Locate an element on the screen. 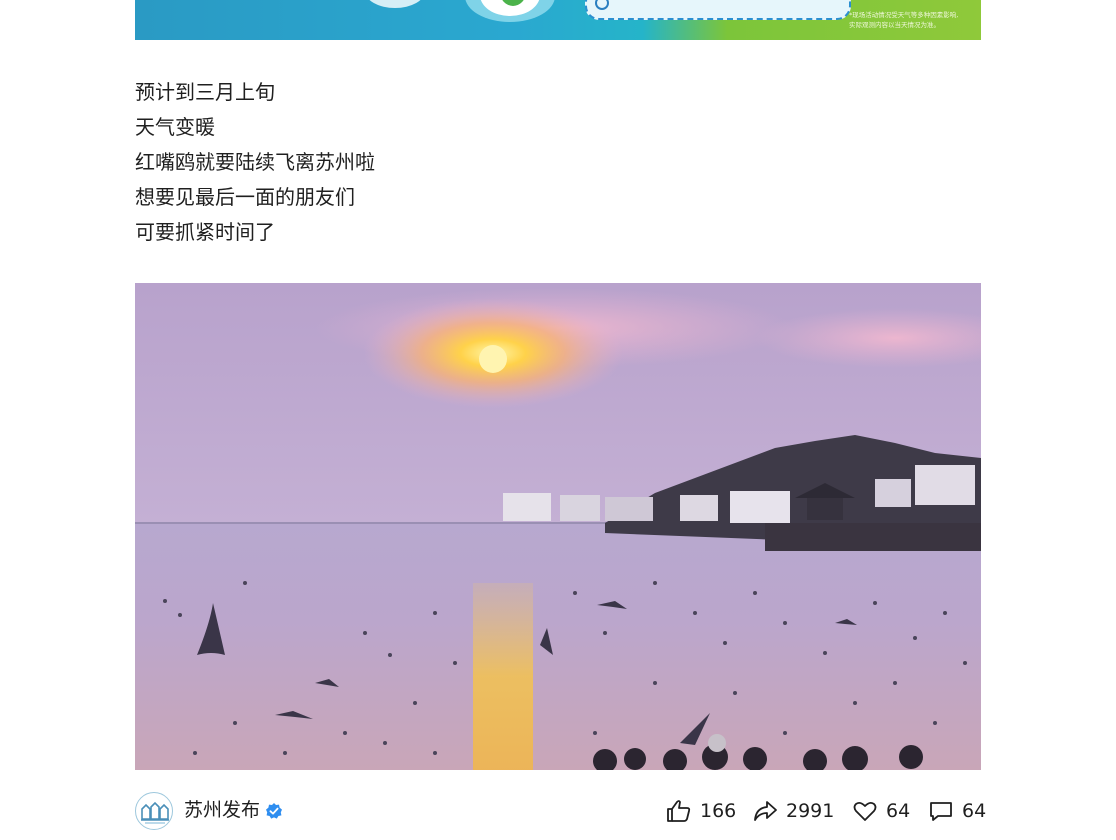  event-banner: *现场活动情况受天气等多种因素影响, 实际观测内容以当天情况为准。 is located at coordinates (558, 20).